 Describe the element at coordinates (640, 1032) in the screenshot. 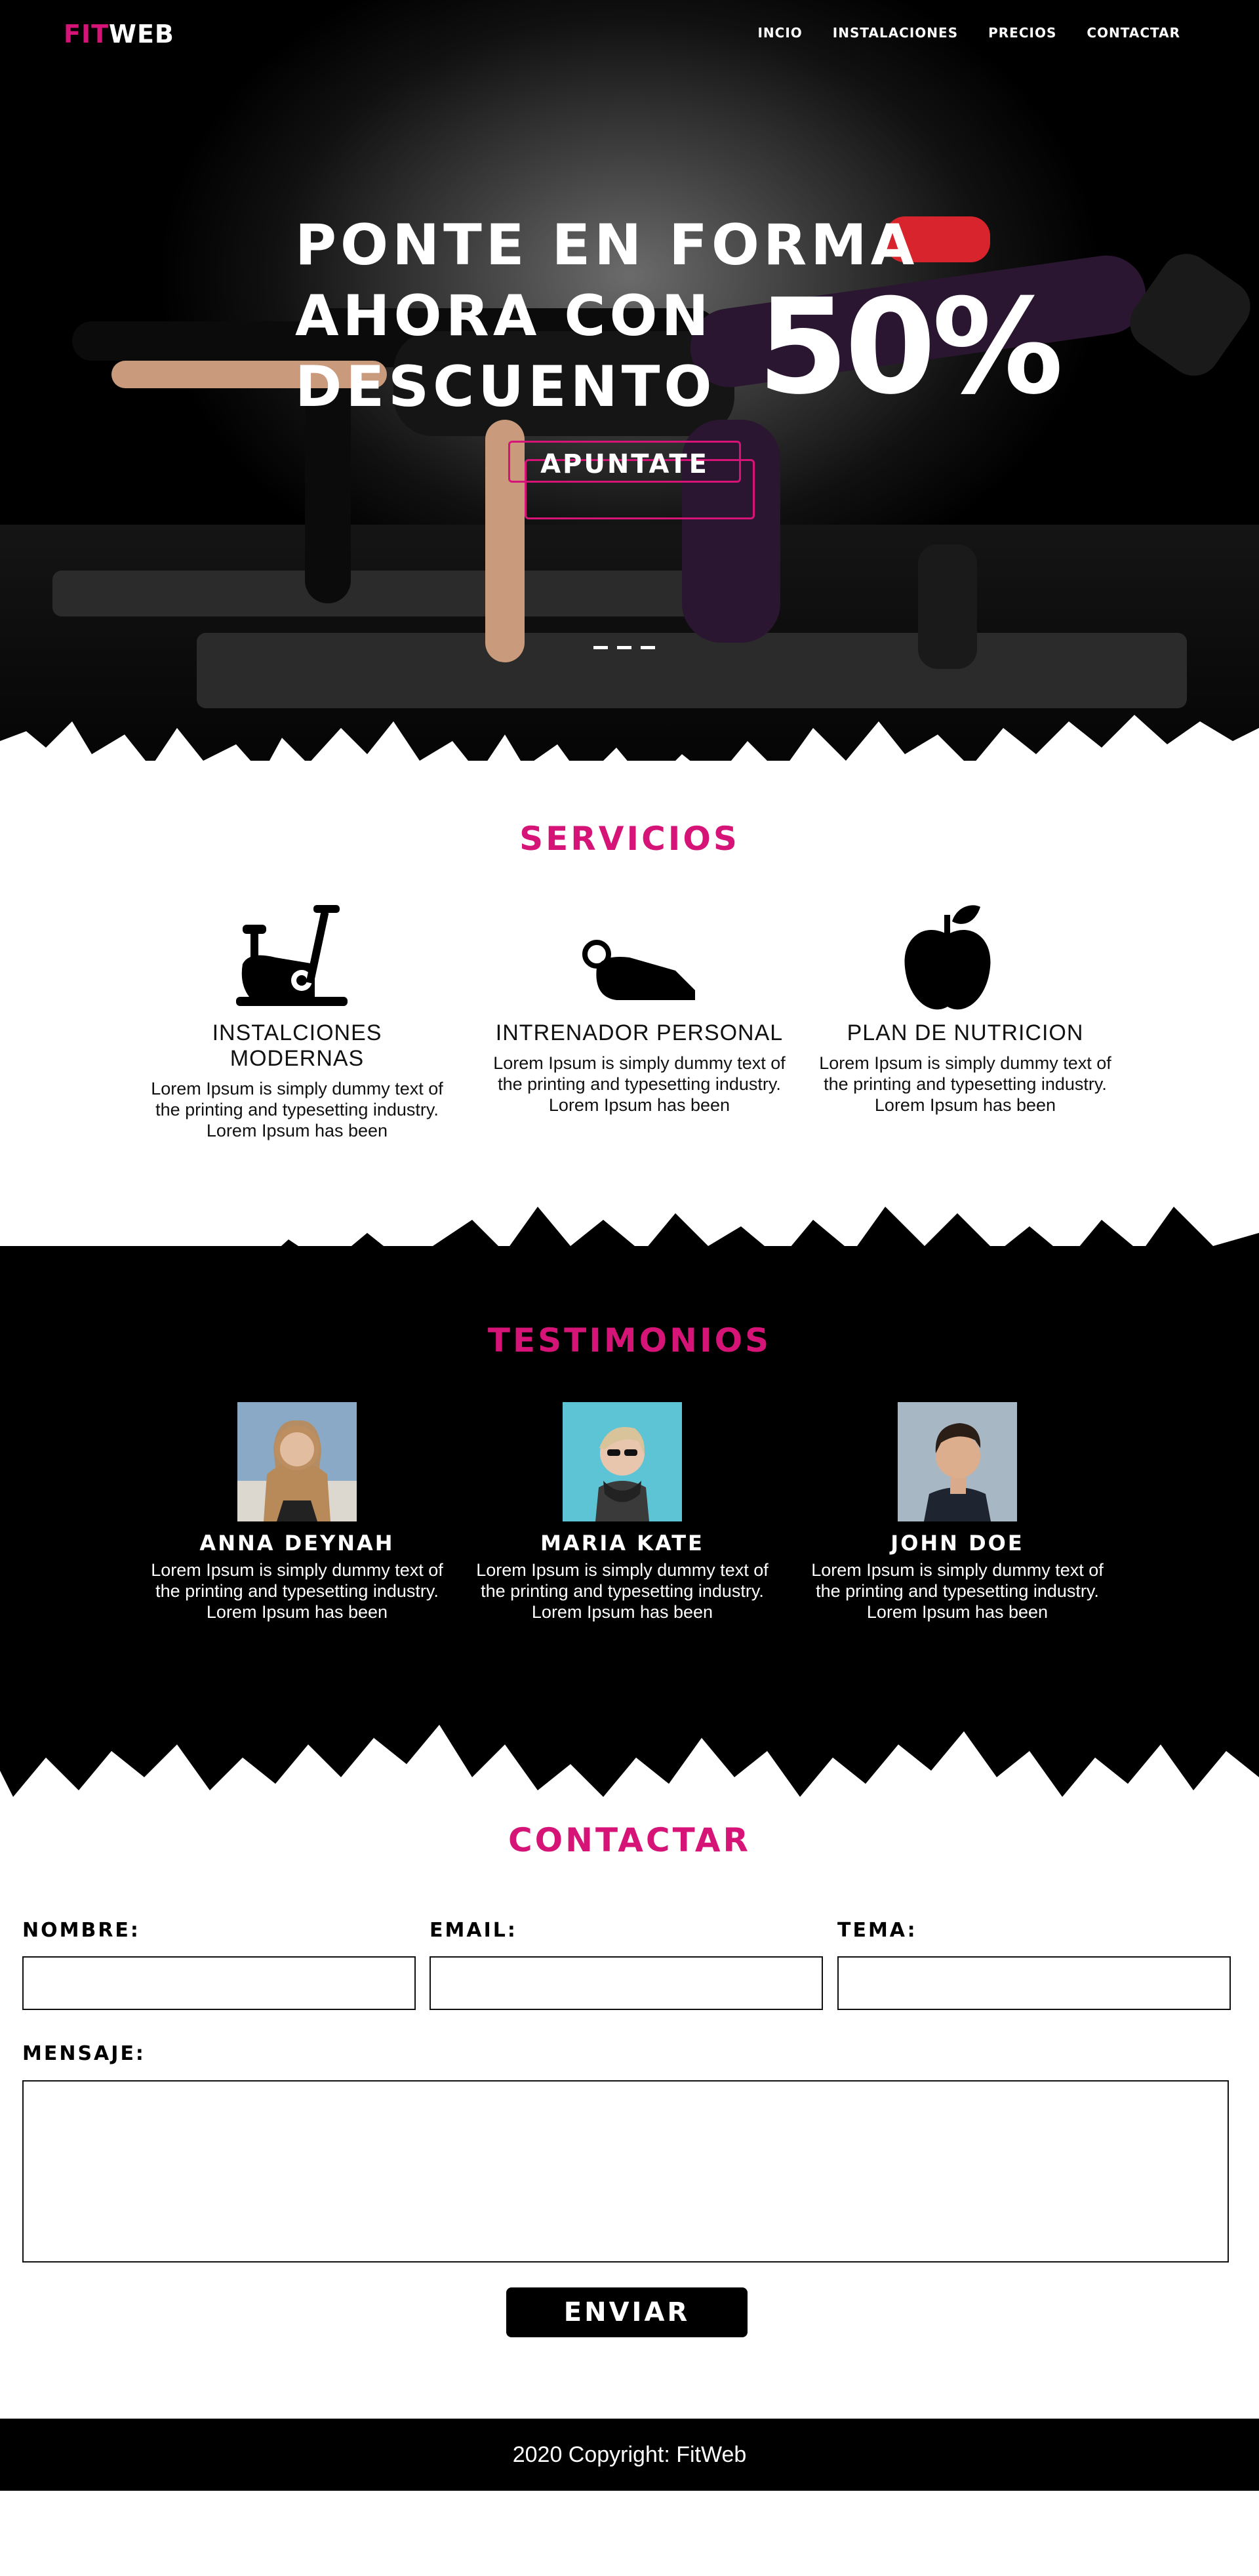

I see `service-title-2: INTRENADOR PERSONAL` at that location.